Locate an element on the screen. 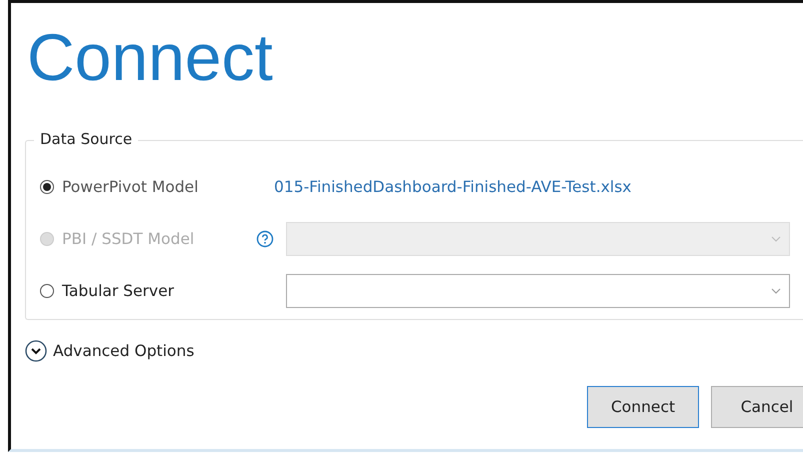  file-name: 015-FinishedDashboard-Finished-AVE-Test.xlsx is located at coordinates (453, 187).